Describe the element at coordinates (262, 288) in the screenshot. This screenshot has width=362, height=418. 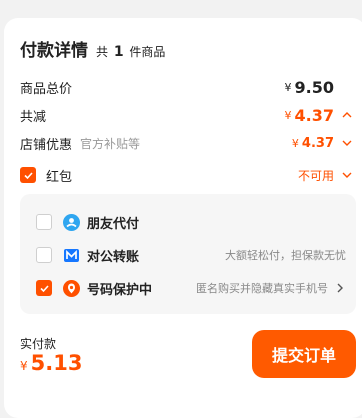
I see `number-protect-desc-text: 匿名购买并隐藏真实手机号` at that location.